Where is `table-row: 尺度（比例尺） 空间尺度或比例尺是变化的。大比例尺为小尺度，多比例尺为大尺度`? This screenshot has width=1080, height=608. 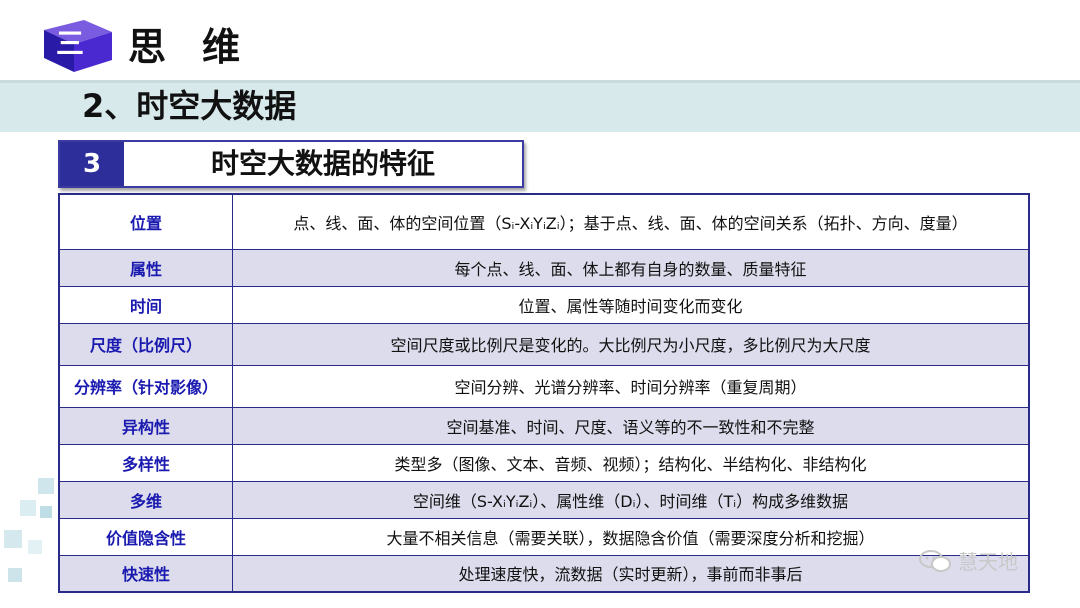 table-row: 尺度（比例尺） 空间尺度或比例尺是变化的。大比例尺为小尺度，多比例尺为大尺度 is located at coordinates (544, 344).